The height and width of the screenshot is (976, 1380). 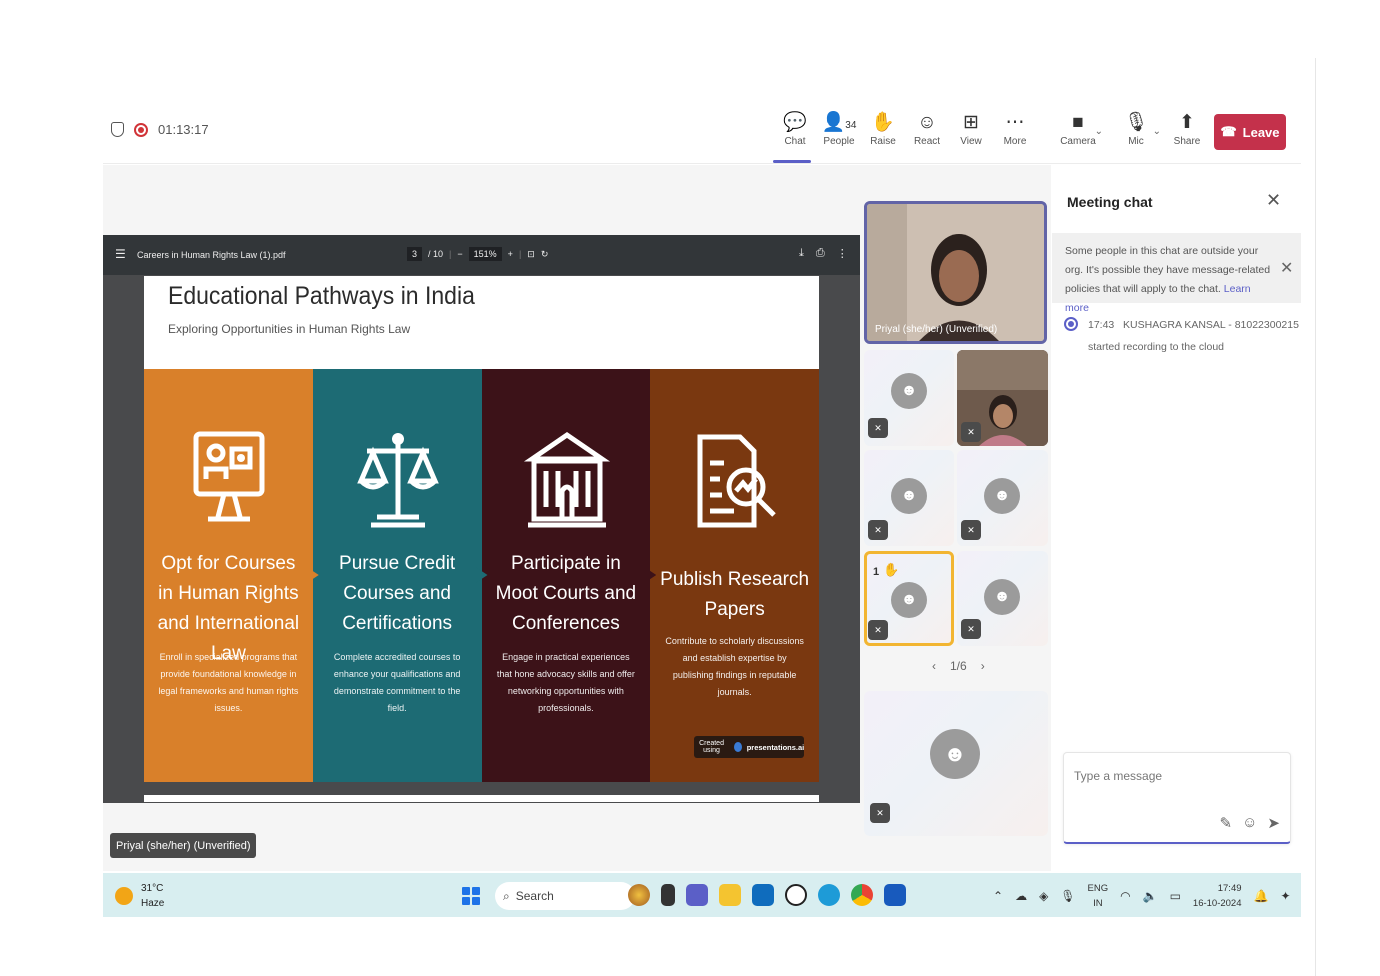 What do you see at coordinates (796, 895) in the screenshot?
I see `dell-icon` at bounding box center [796, 895].